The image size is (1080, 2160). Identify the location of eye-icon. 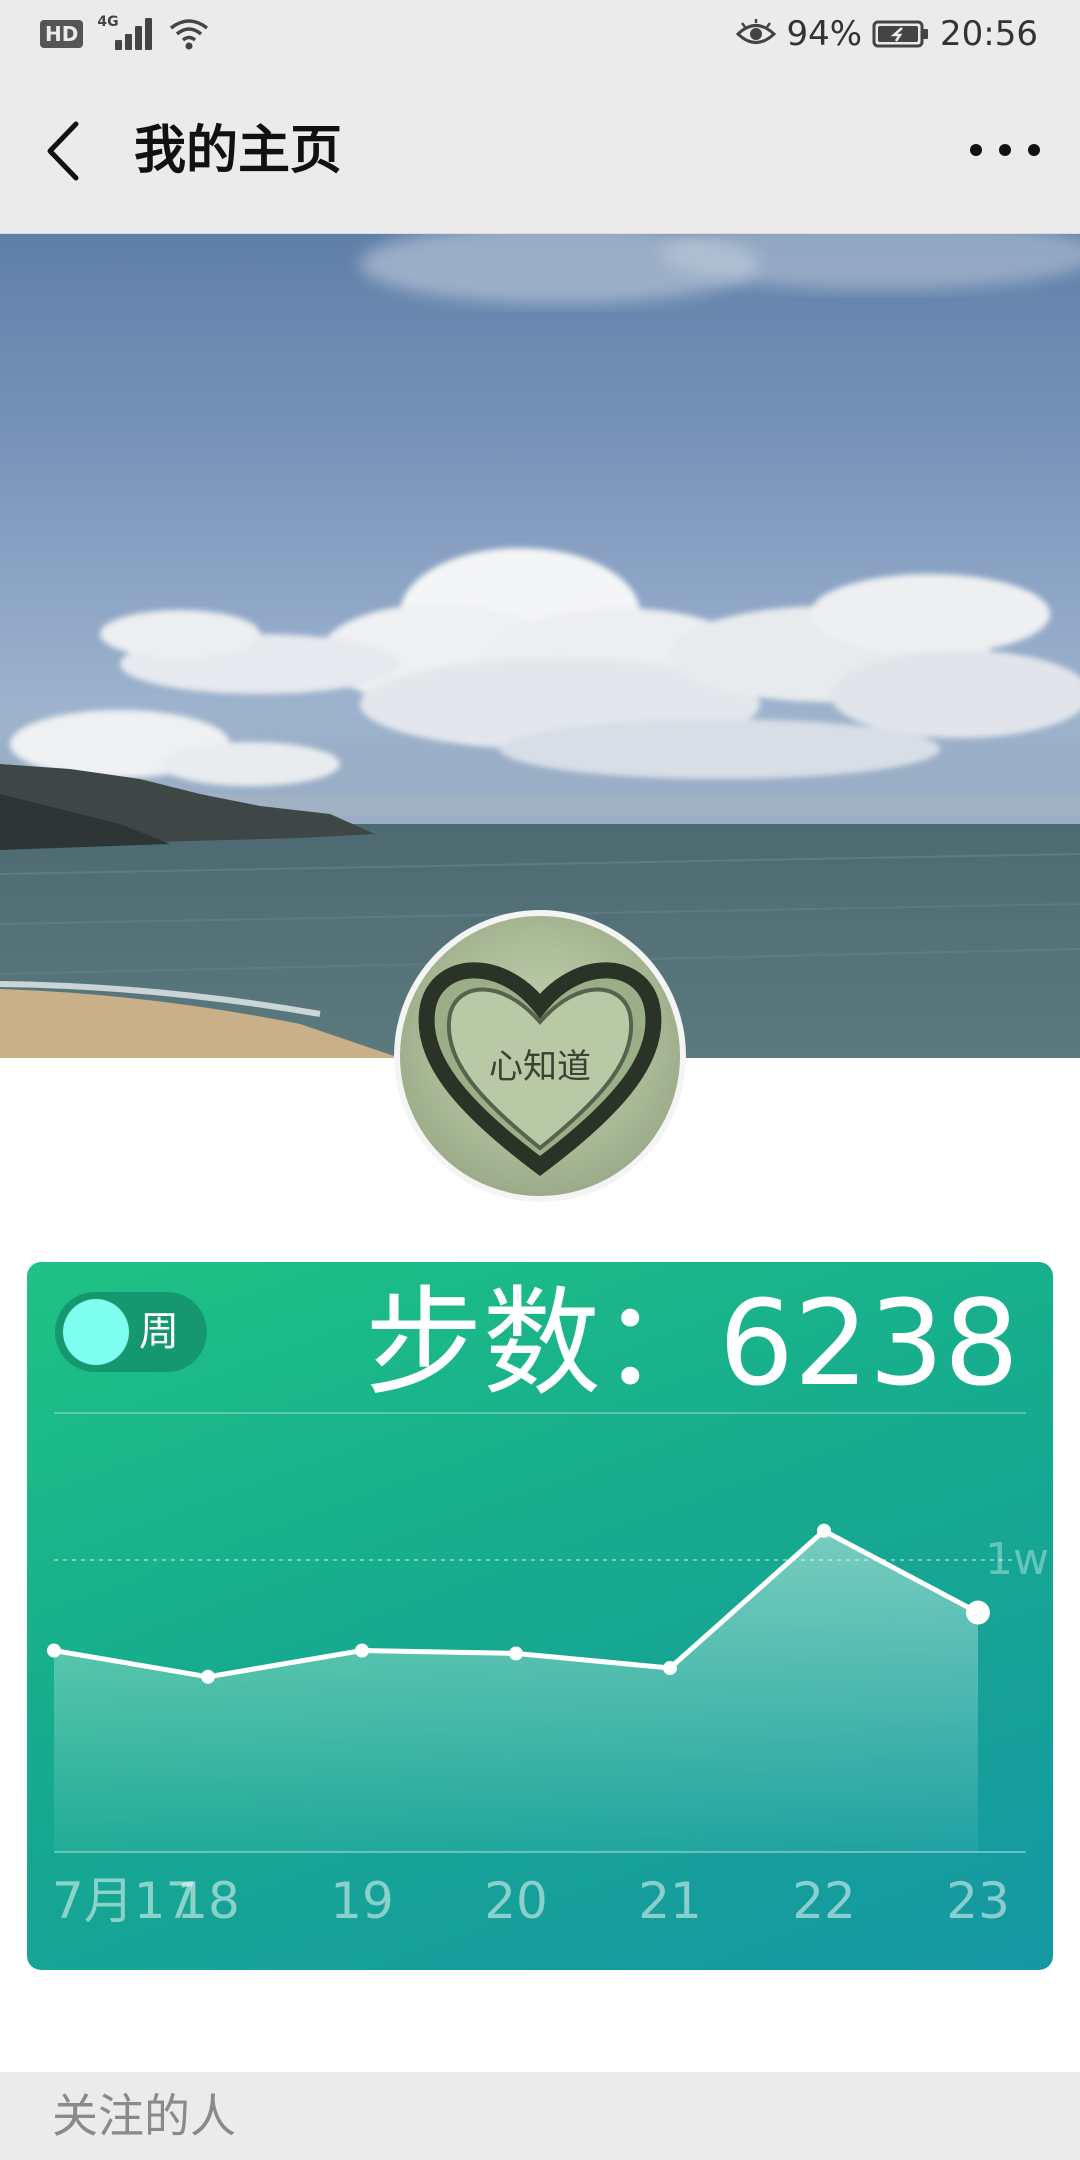
(756, 31).